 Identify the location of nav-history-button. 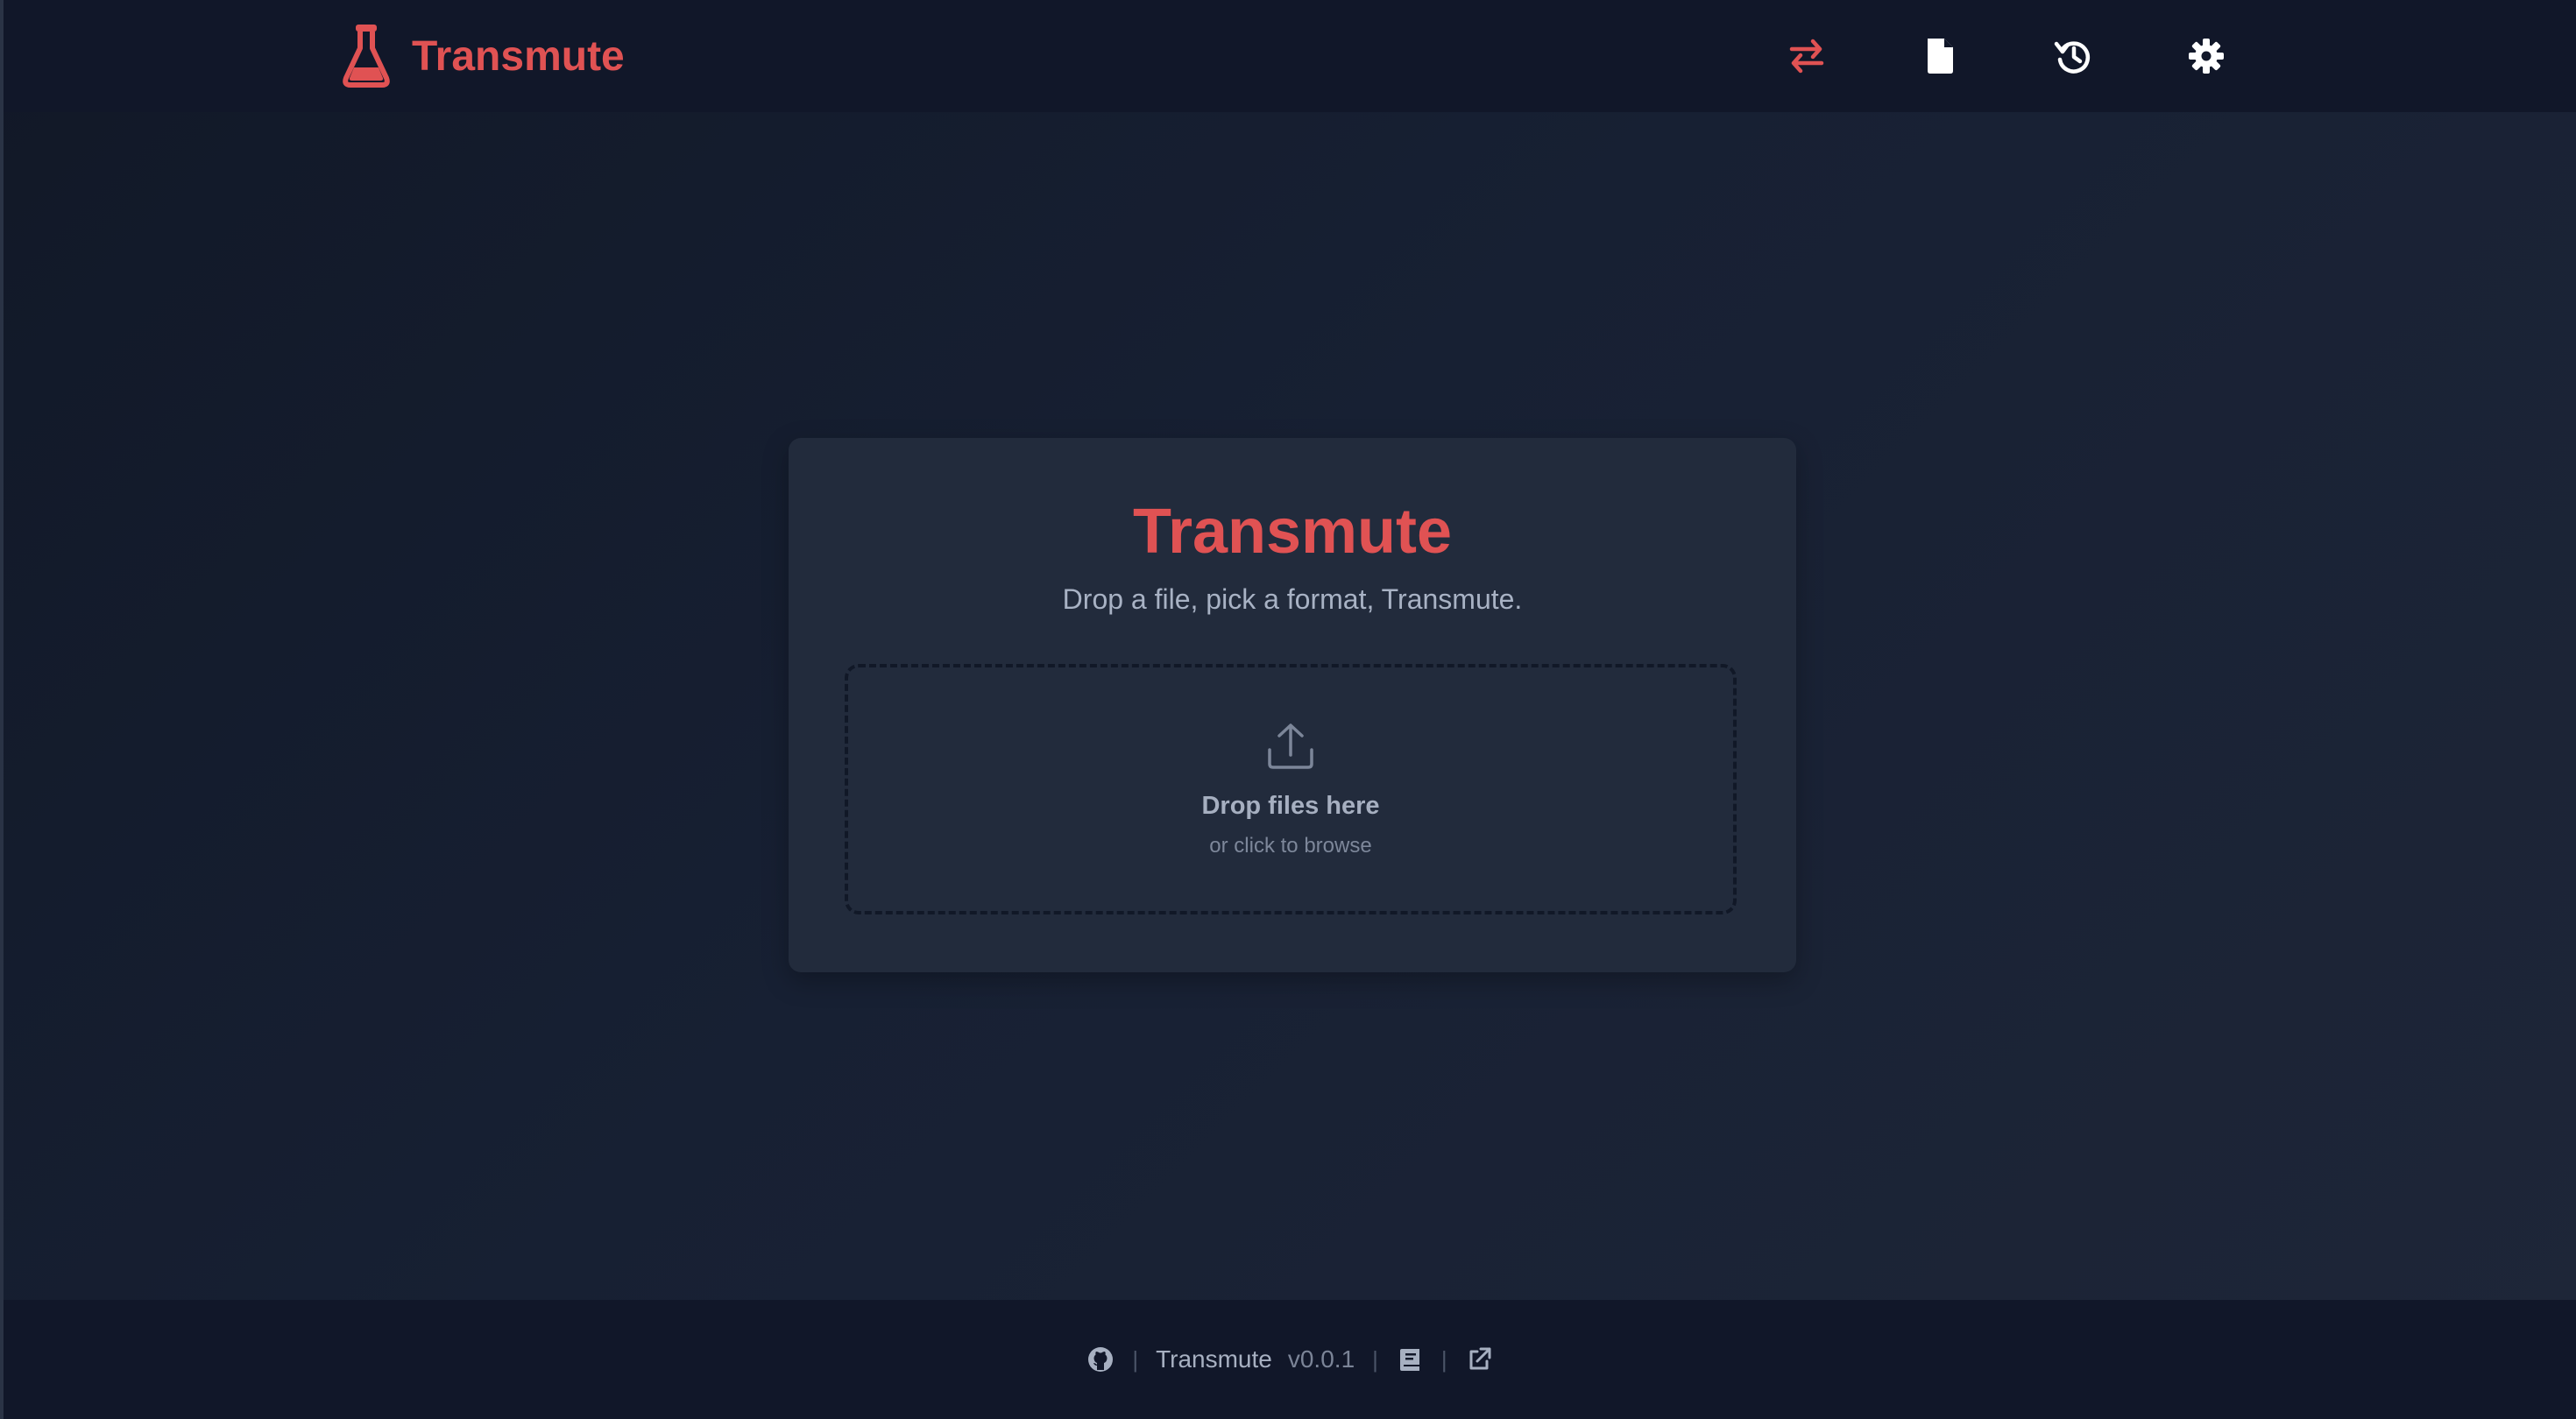
(2073, 56).